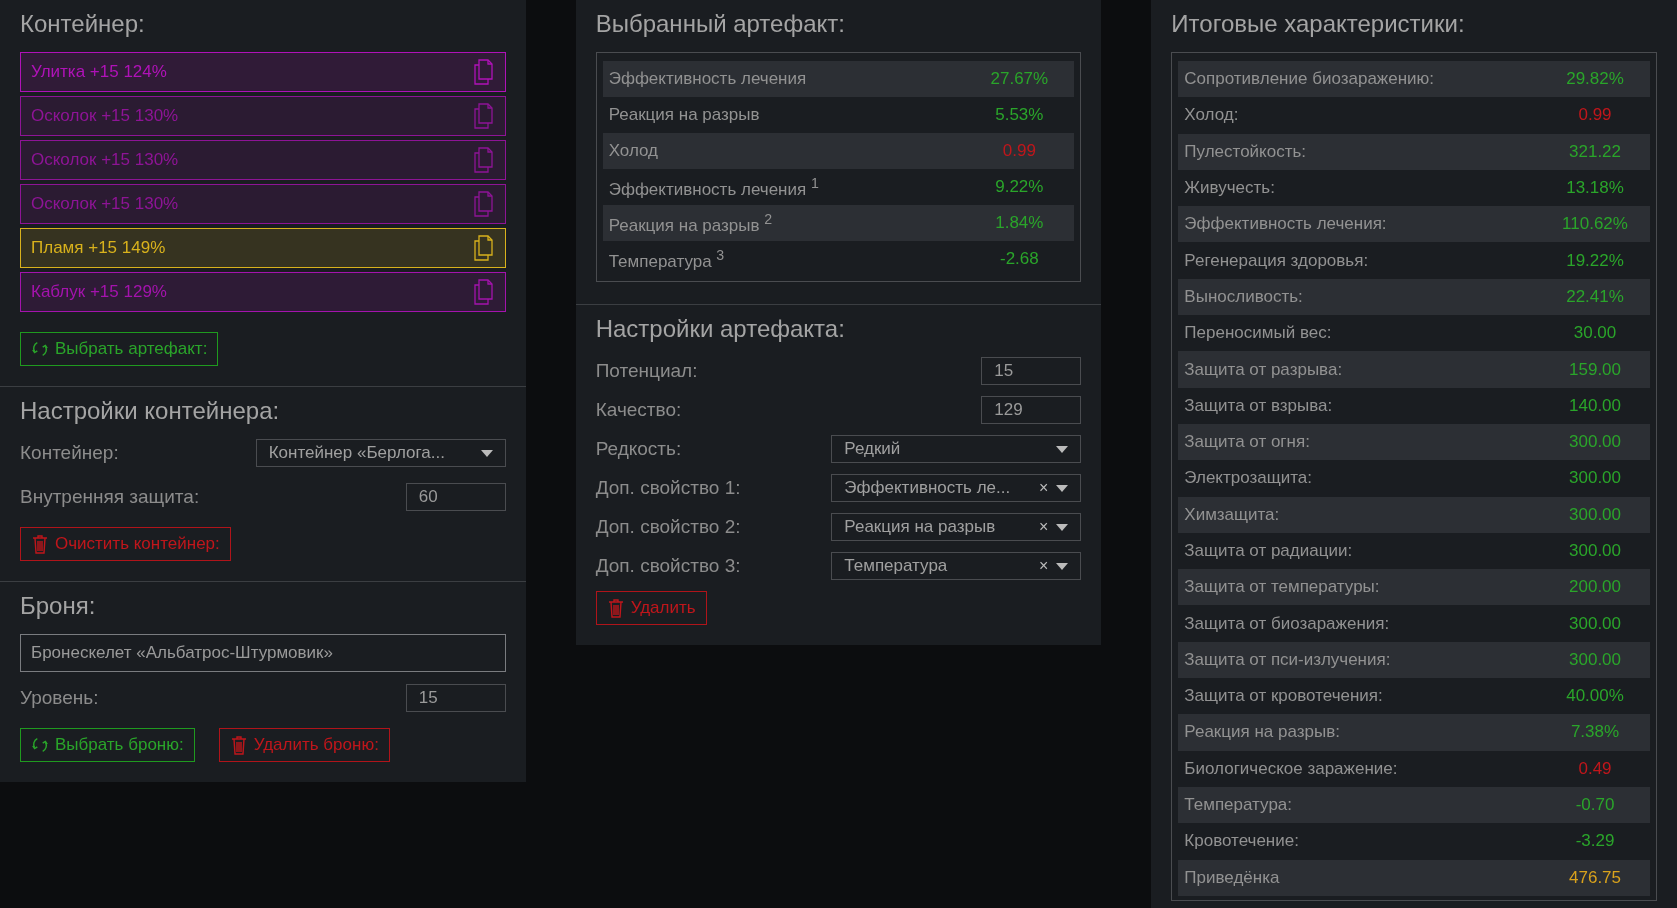 The width and height of the screenshot is (1677, 908). Describe the element at coordinates (1238, 805) in the screenshot. I see `stat-name: Температура:` at that location.